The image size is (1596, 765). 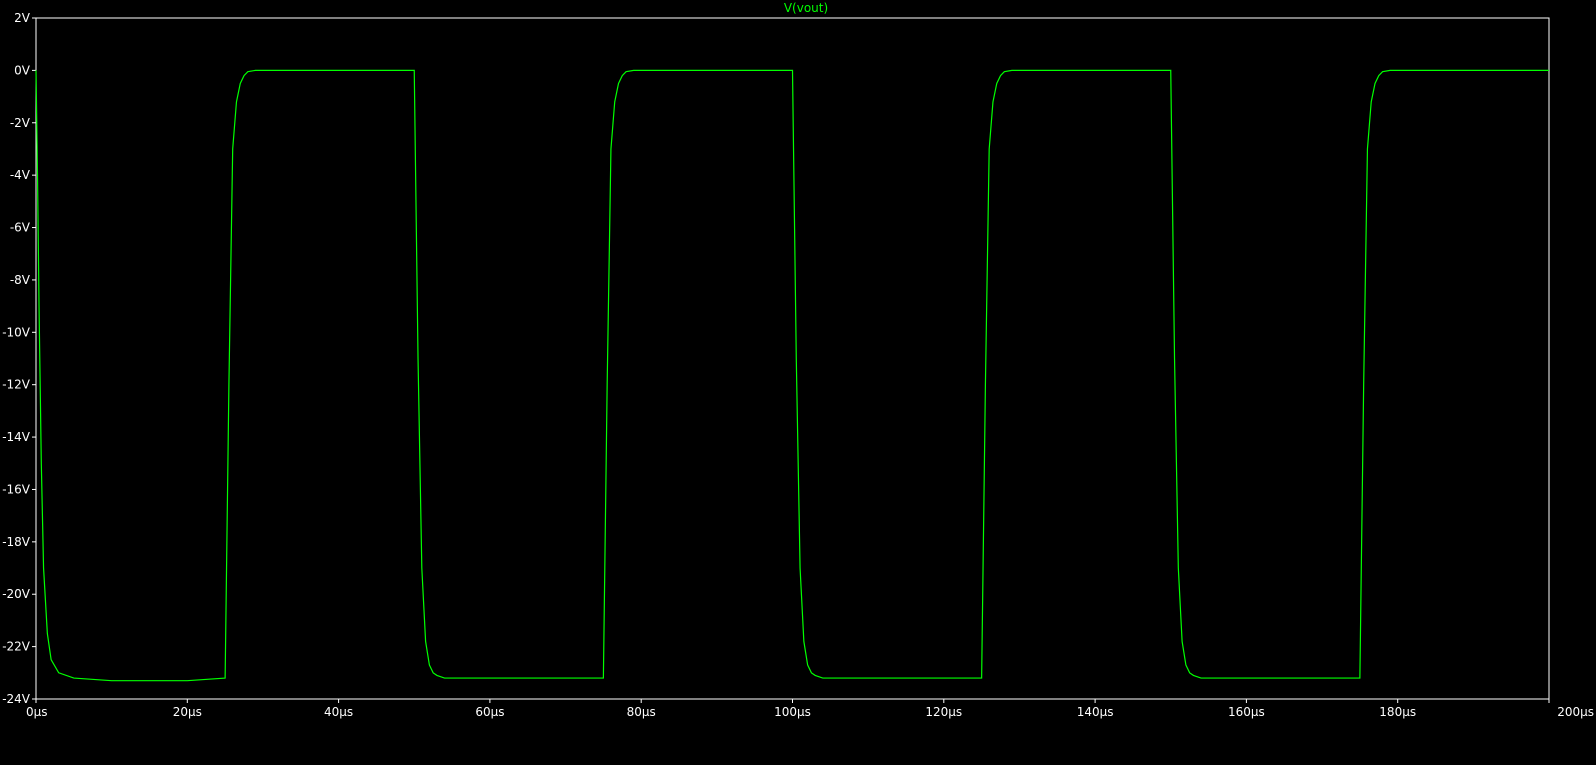 What do you see at coordinates (20, 175) in the screenshot?
I see `y-tick-label: -4V` at bounding box center [20, 175].